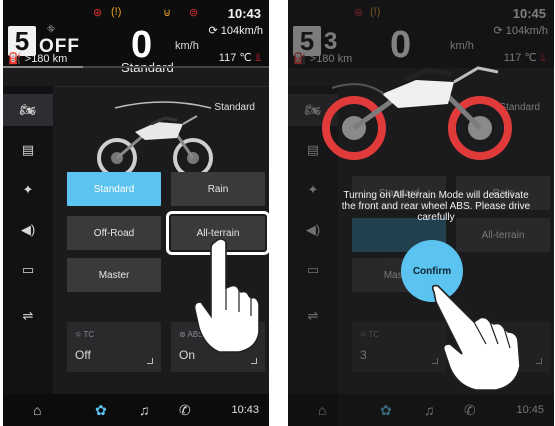 This screenshot has width=555, height=426. Describe the element at coordinates (114, 275) in the screenshot. I see `mode-master-button: Master` at that location.